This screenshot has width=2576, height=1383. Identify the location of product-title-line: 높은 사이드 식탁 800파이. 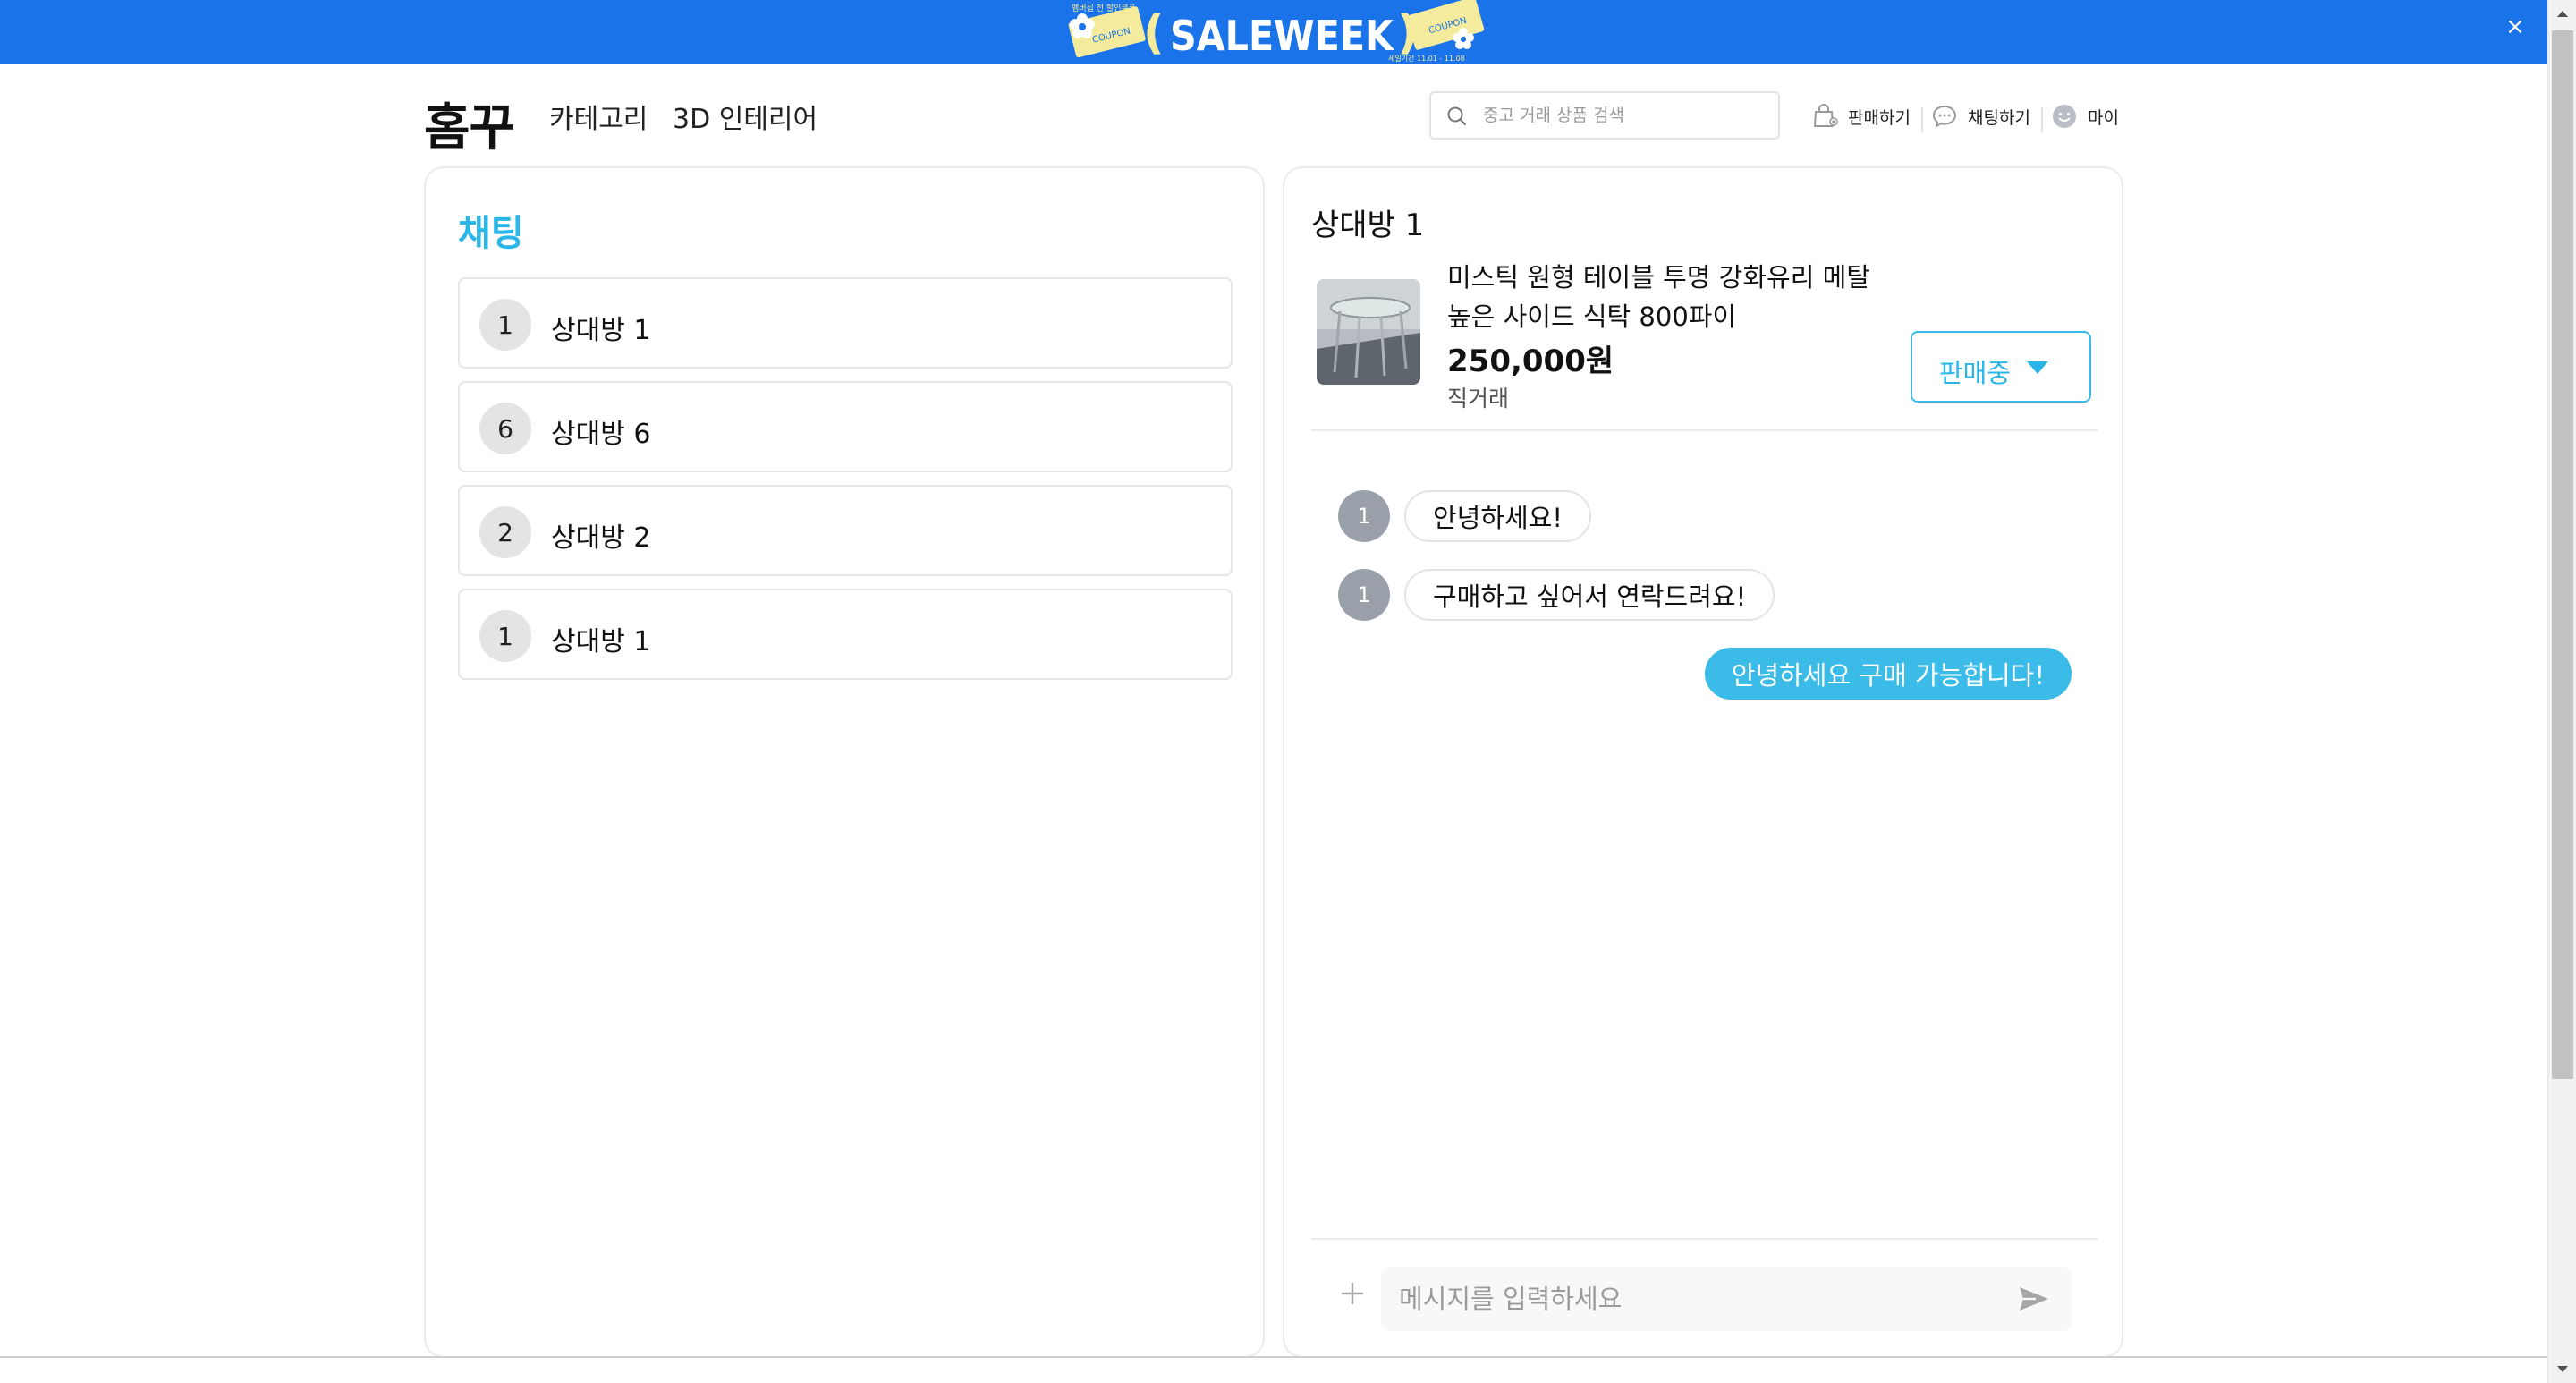
(1592, 316).